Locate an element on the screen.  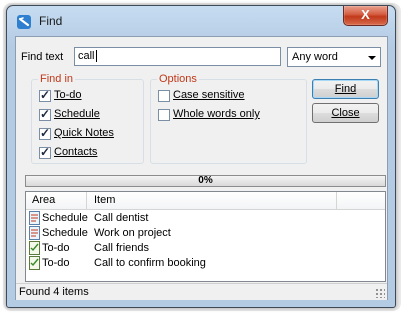
row-item: Work on project is located at coordinates (132, 233).